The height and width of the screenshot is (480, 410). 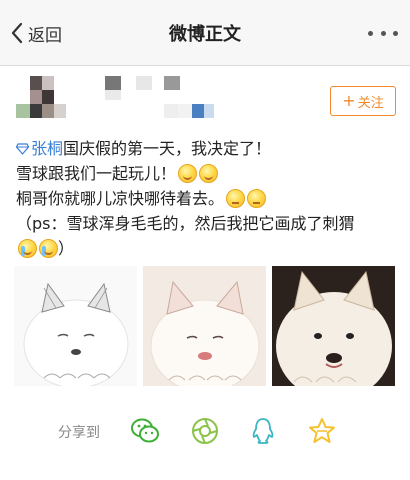 What do you see at coordinates (211, 248) in the screenshot?
I see `post-line: ）` at bounding box center [211, 248].